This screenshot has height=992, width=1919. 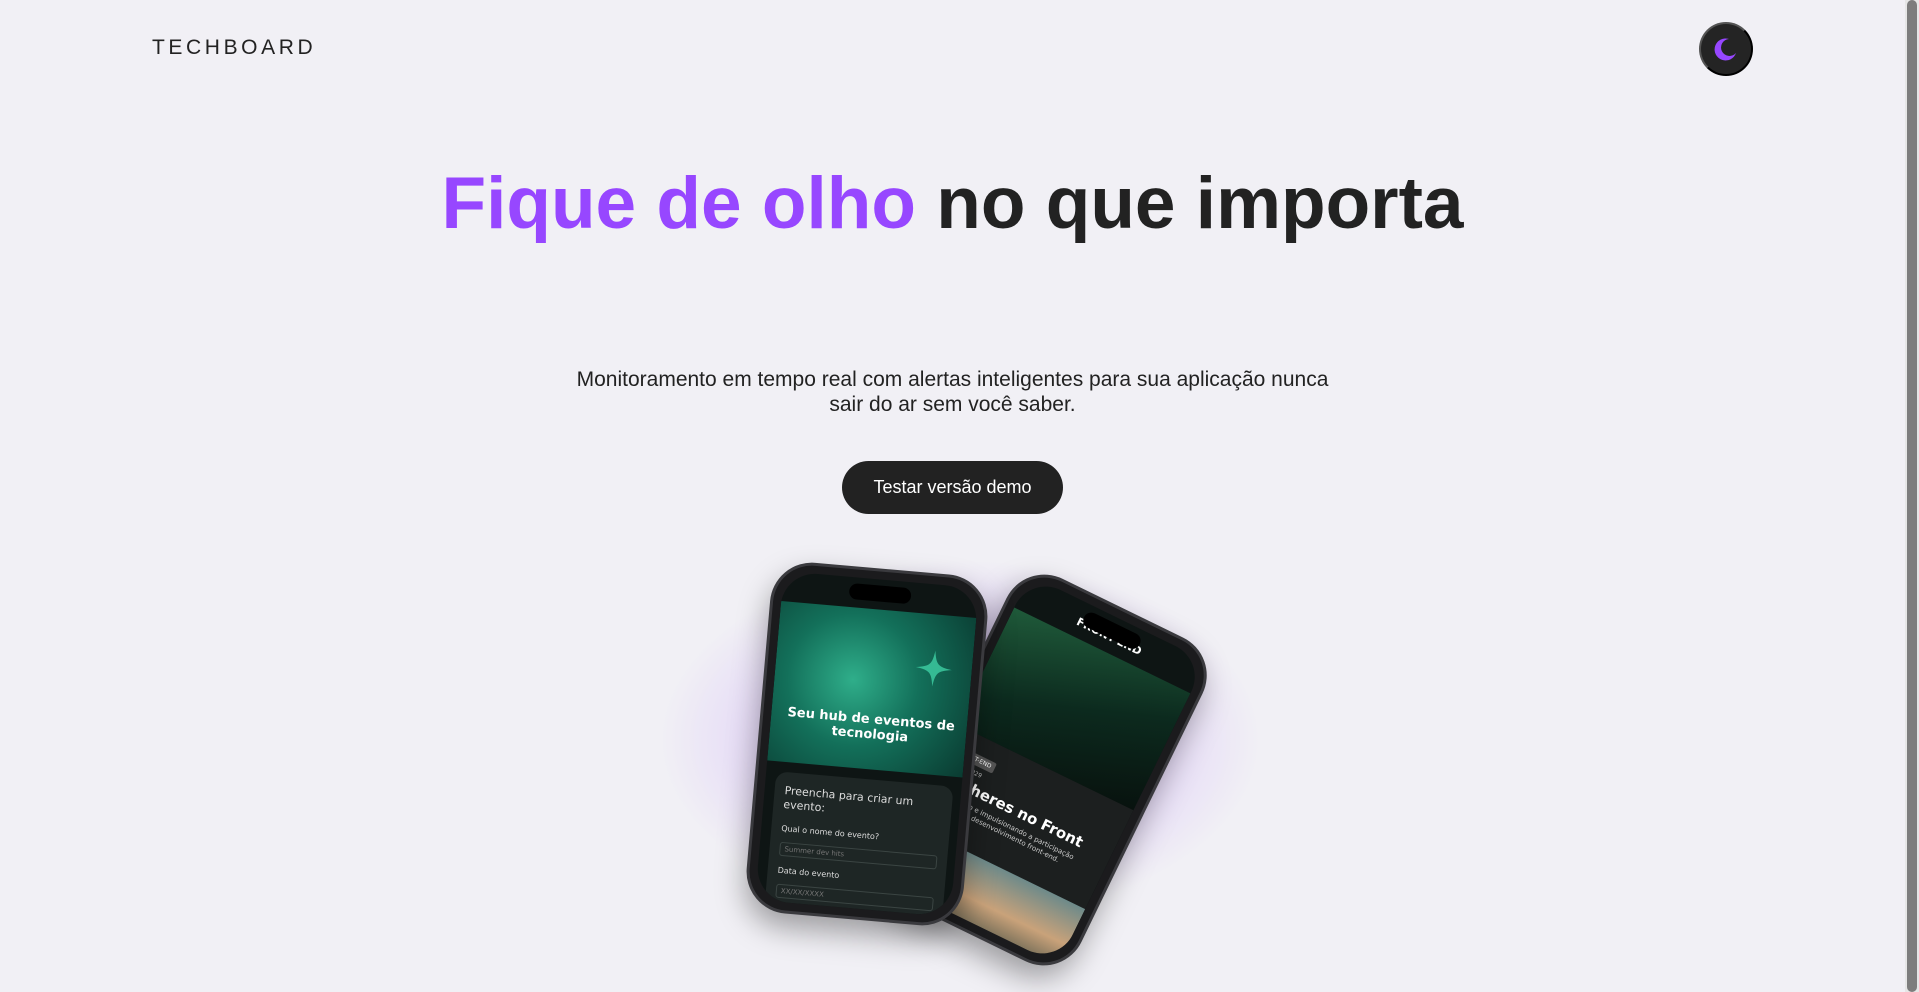 What do you see at coordinates (858, 855) in the screenshot?
I see `event-name-field` at bounding box center [858, 855].